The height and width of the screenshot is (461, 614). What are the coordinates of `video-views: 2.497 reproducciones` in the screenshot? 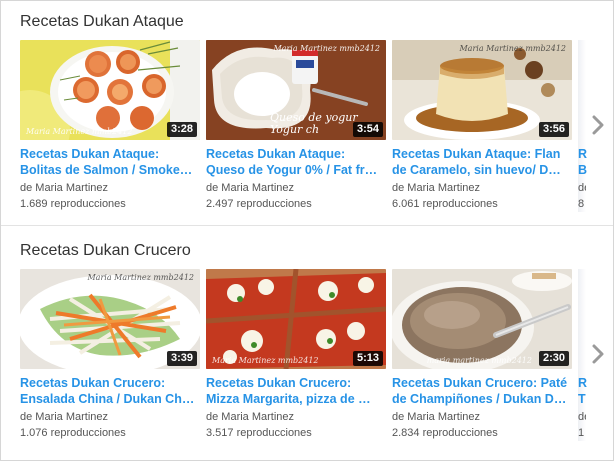 It's located at (259, 204).